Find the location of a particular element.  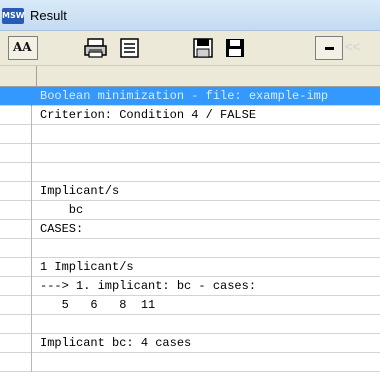

print-button is located at coordinates (96, 48).